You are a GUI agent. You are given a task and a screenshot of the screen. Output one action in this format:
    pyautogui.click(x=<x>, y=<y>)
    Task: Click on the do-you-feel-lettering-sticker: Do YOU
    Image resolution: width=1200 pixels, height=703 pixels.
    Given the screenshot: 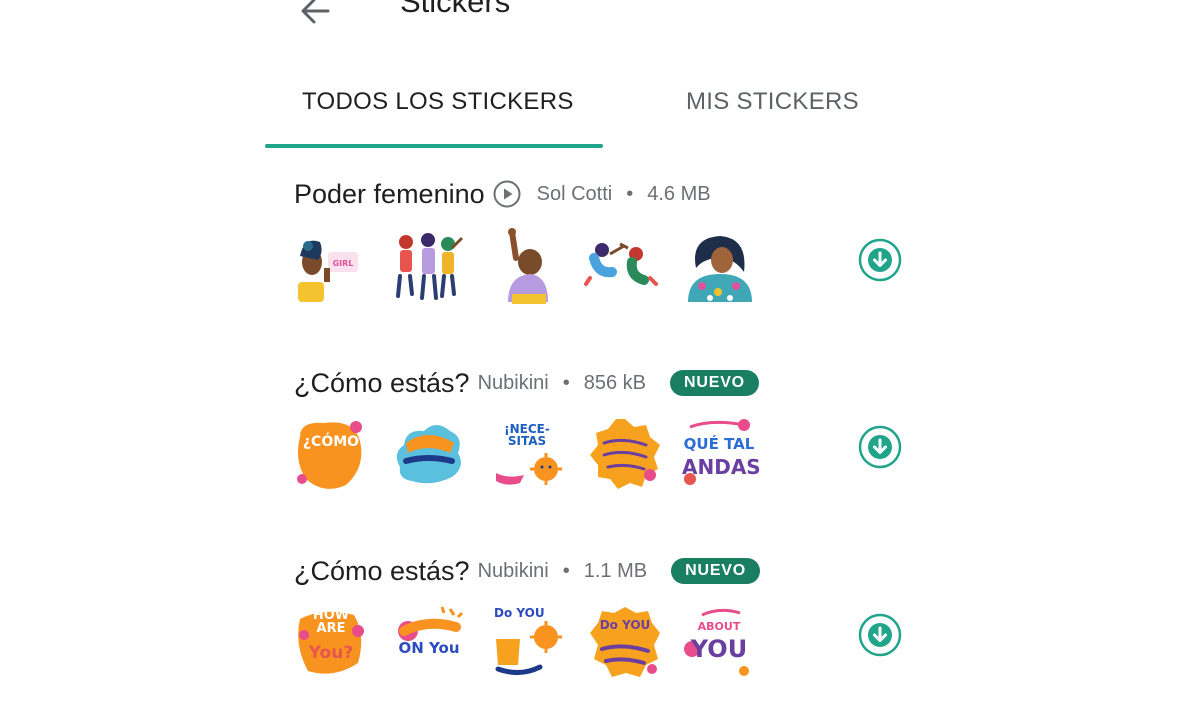 What is the action you would take?
    pyautogui.click(x=625, y=643)
    